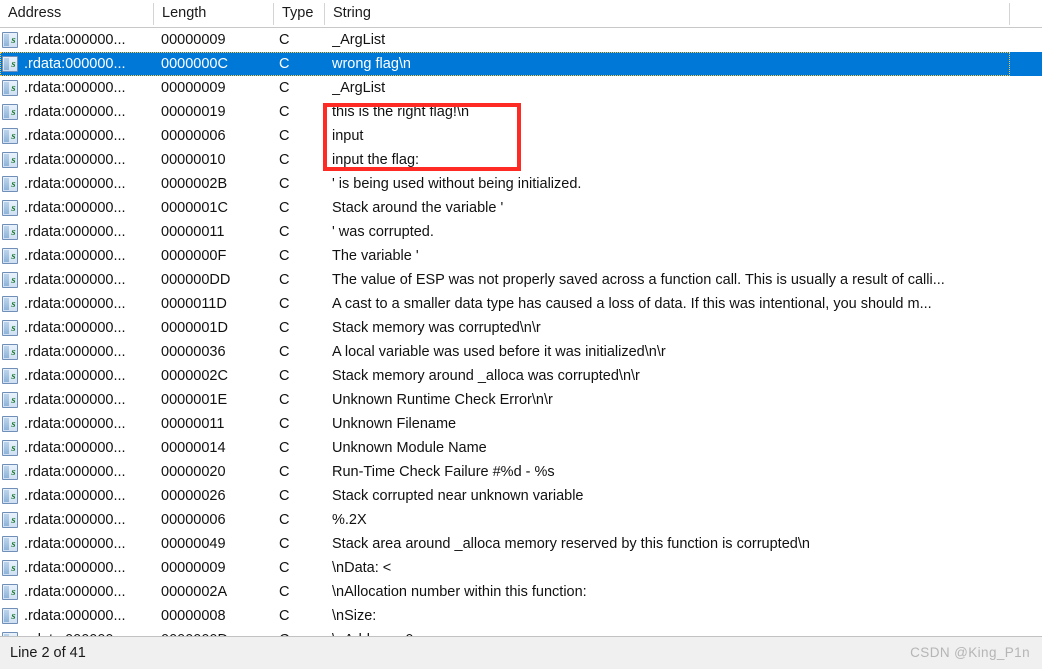 Image resolution: width=1042 pixels, height=669 pixels. Describe the element at coordinates (521, 160) in the screenshot. I see `table-row: .rdata:000000... 00000010 Cinput the flag:` at that location.